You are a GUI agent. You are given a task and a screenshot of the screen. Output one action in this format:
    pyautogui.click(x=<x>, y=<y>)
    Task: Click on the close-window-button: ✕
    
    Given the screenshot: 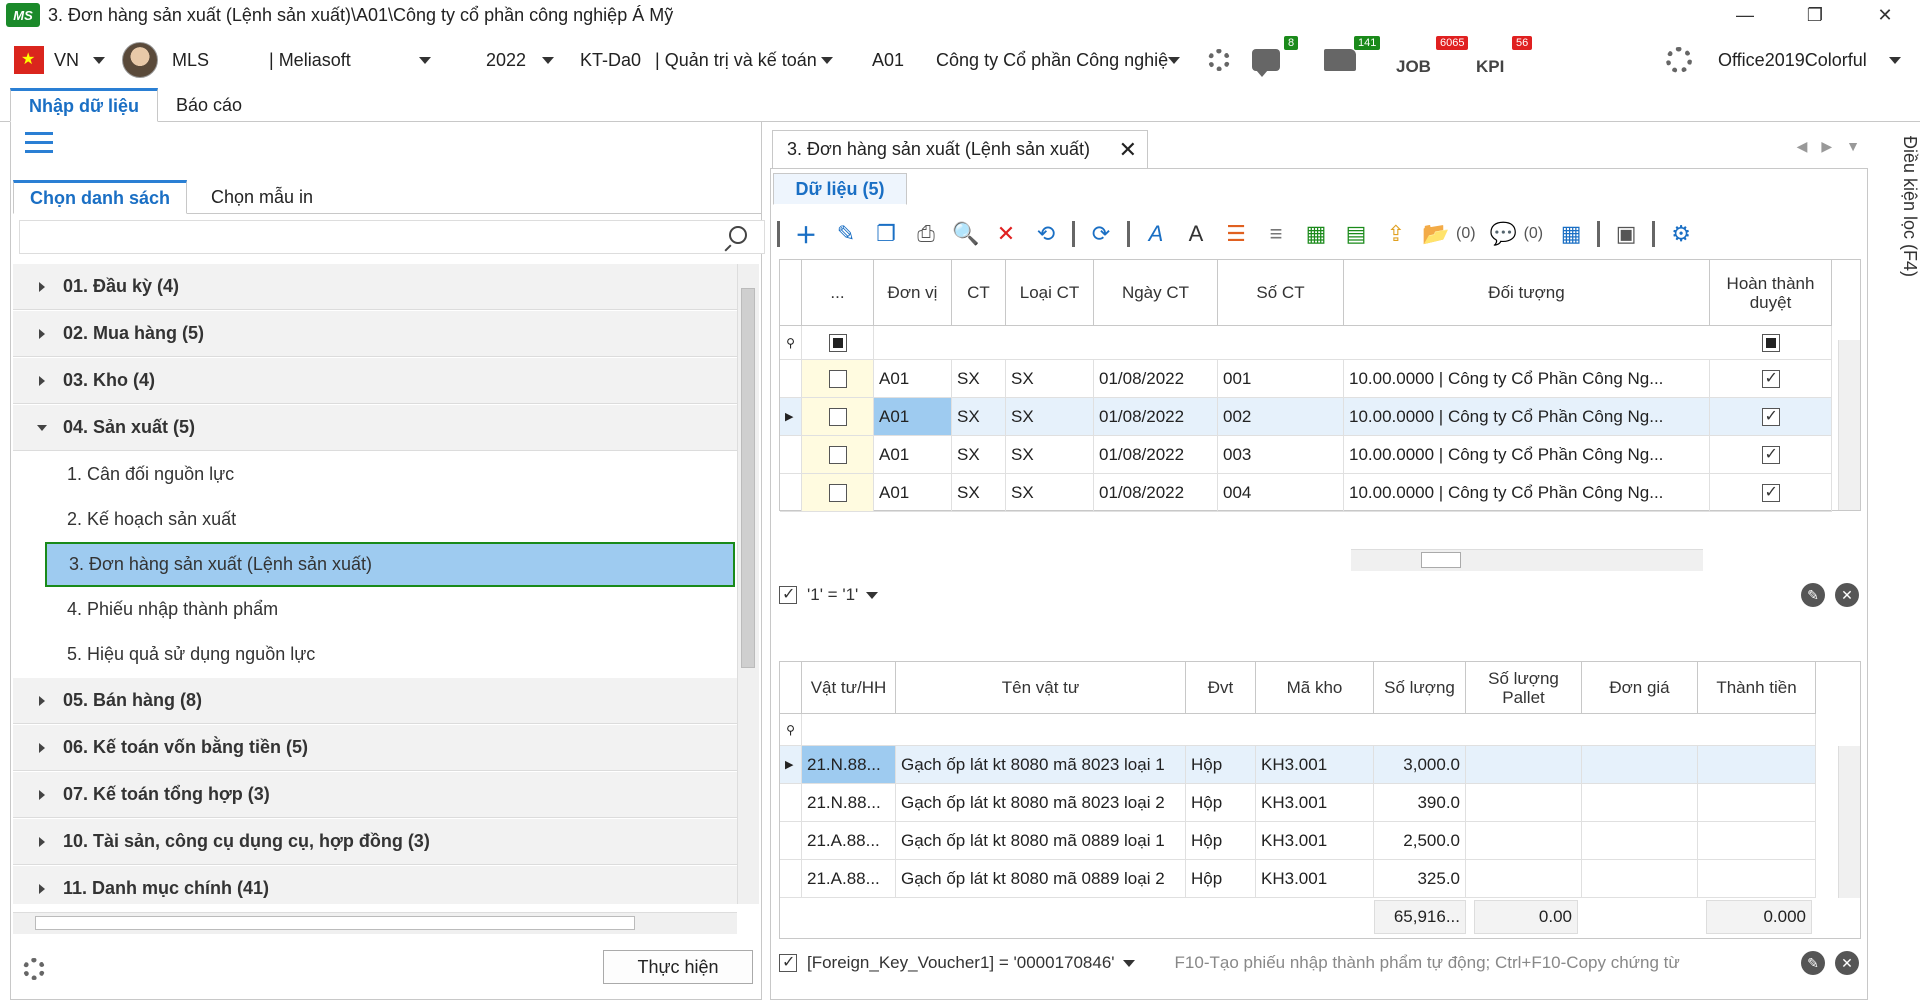 What is the action you would take?
    pyautogui.click(x=1885, y=15)
    